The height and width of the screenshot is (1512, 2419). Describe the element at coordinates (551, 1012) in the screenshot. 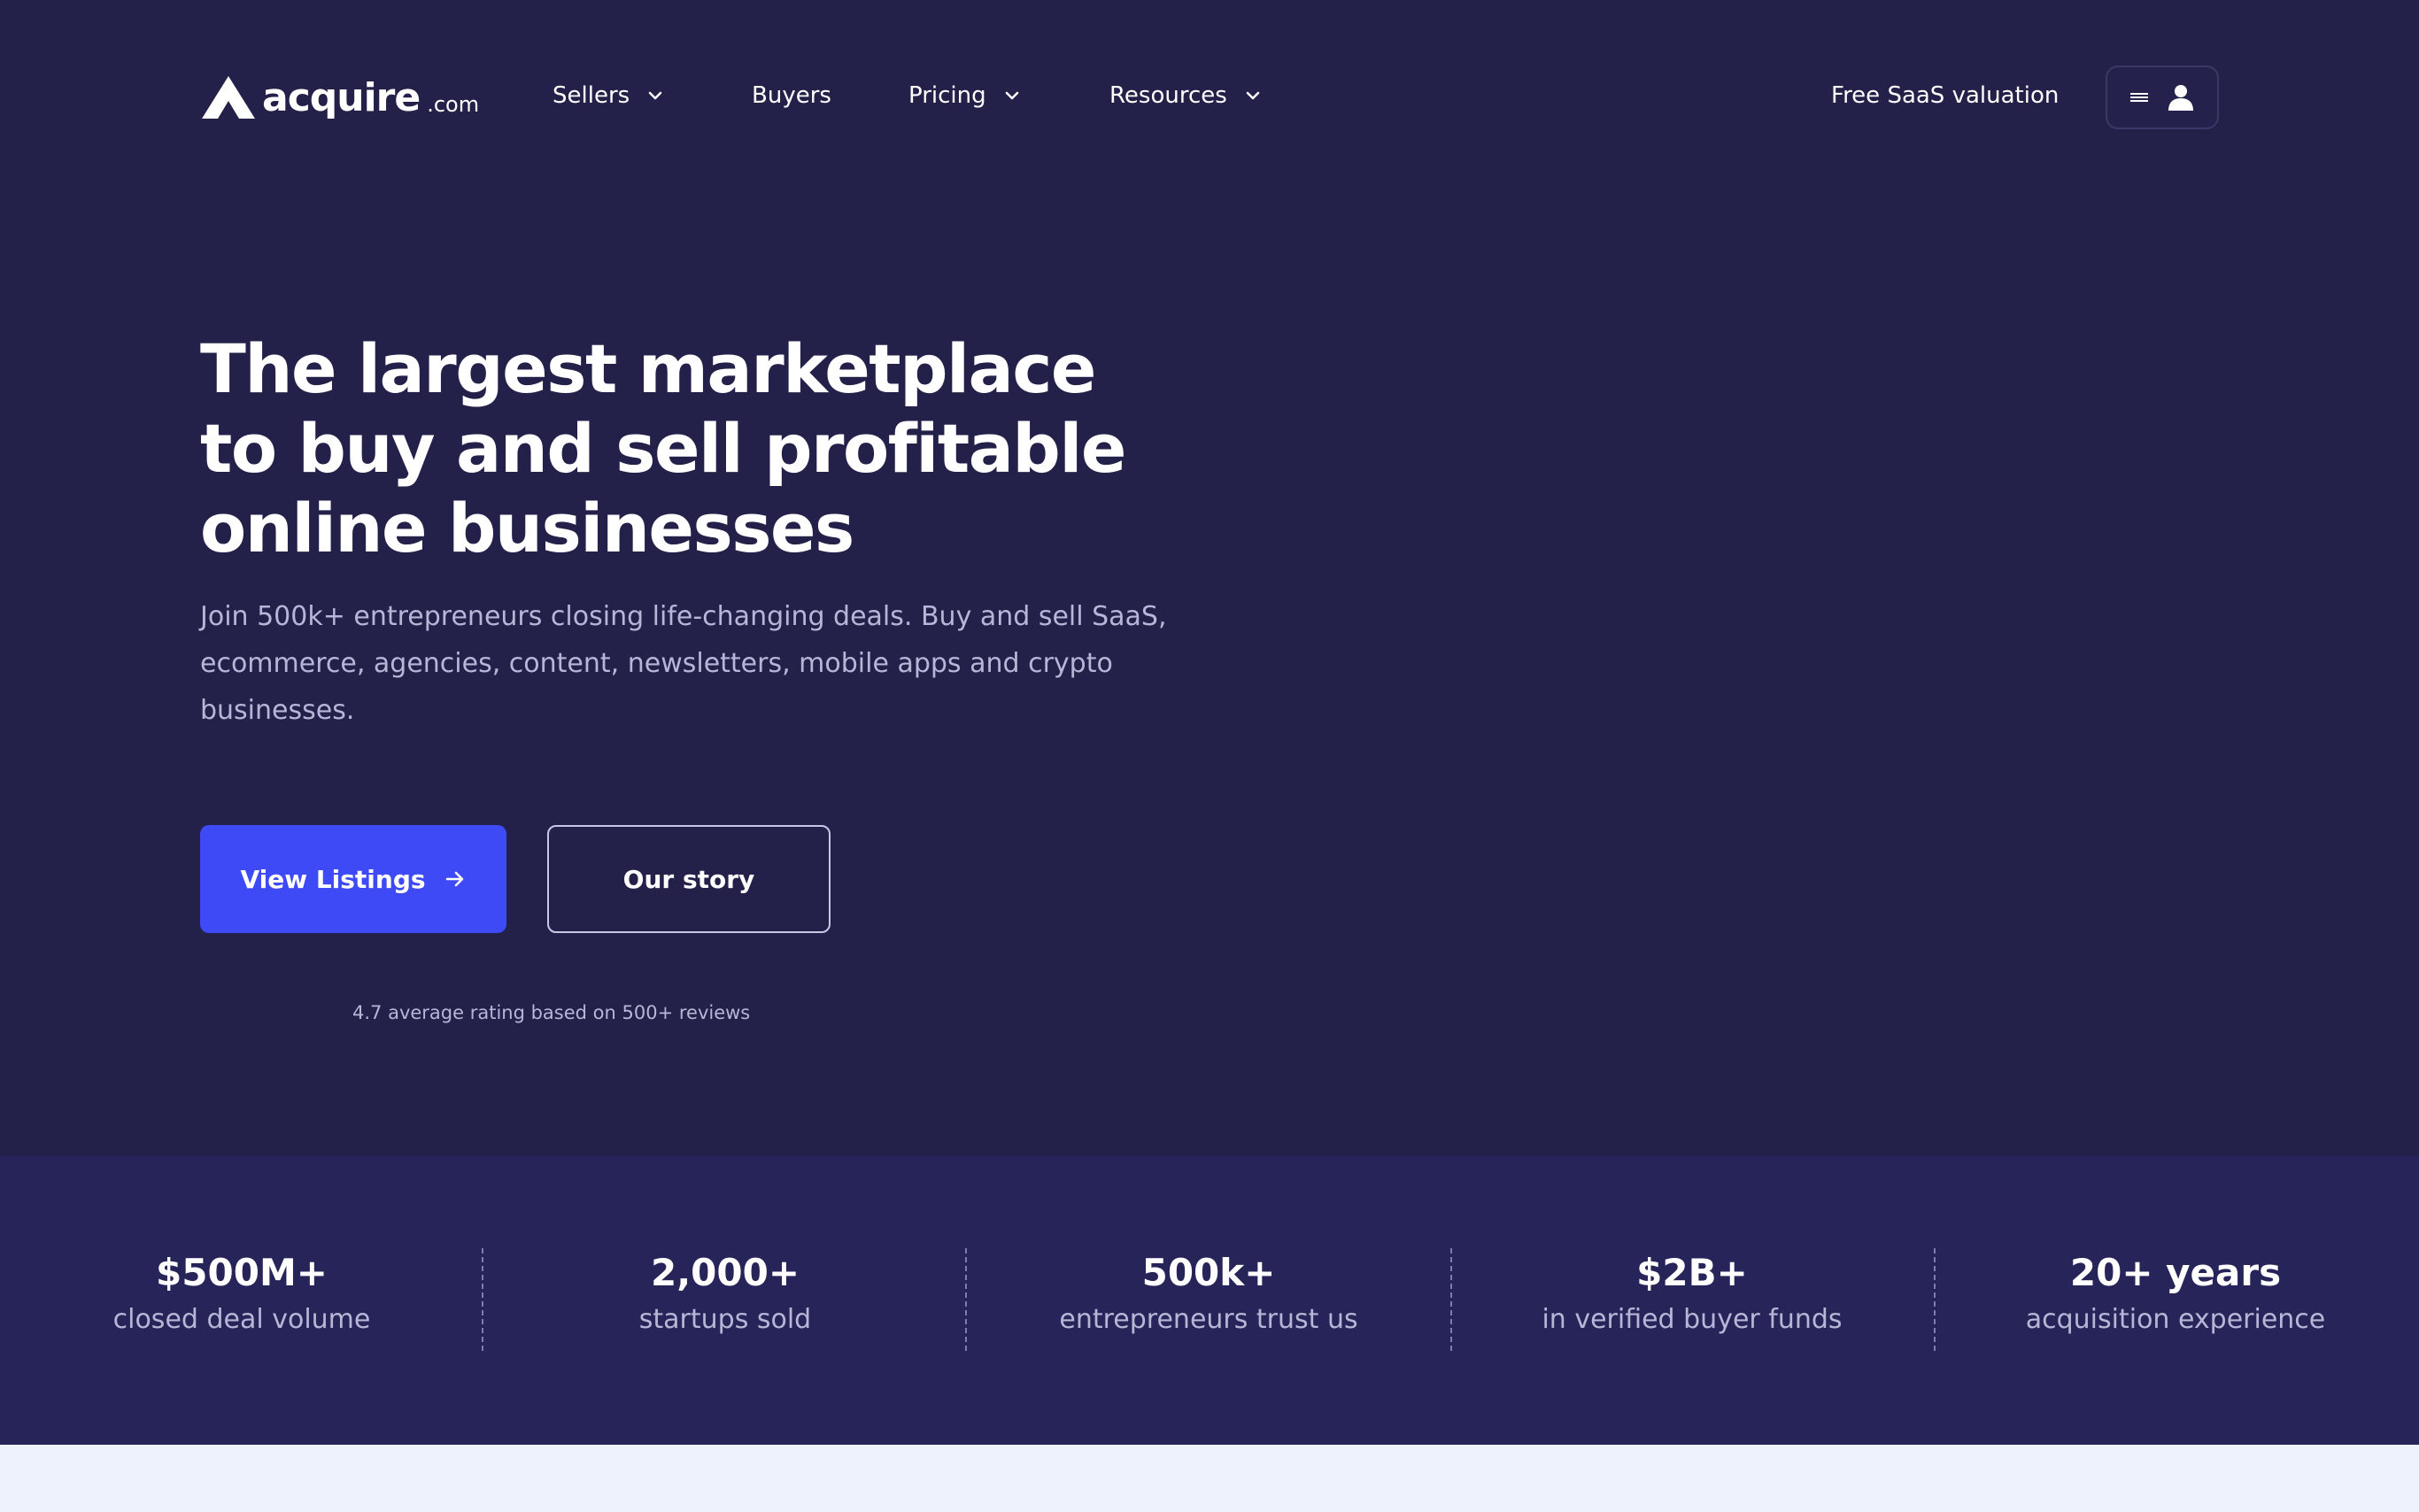

I see `rating-text: 4.7 average rating based on 500+ reviews` at that location.